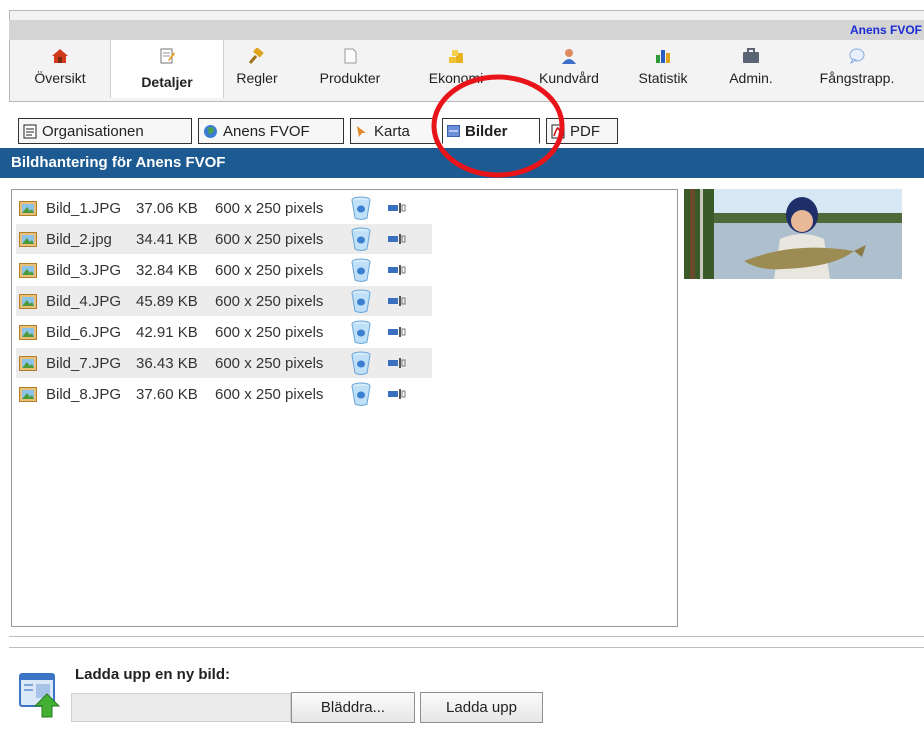 Image resolution: width=924 pixels, height=729 pixels. Describe the element at coordinates (60, 56) in the screenshot. I see `house-icon` at that location.